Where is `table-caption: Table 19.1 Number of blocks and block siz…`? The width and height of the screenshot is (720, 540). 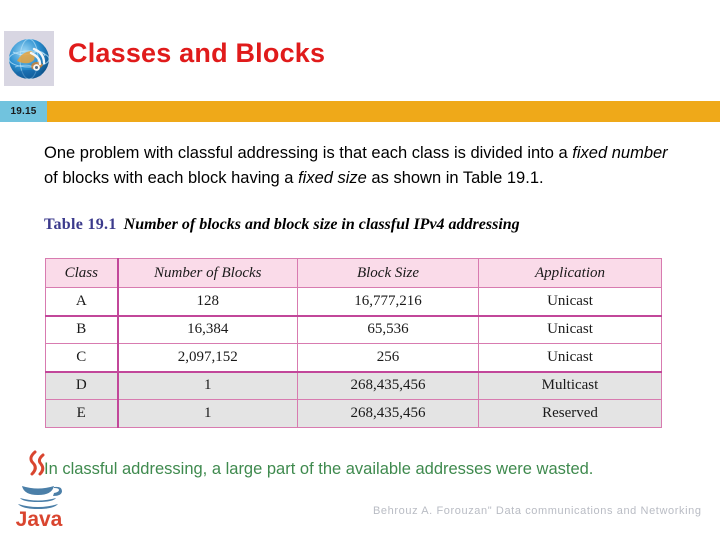 table-caption: Table 19.1 Number of blocks and block siz… is located at coordinates (282, 225).